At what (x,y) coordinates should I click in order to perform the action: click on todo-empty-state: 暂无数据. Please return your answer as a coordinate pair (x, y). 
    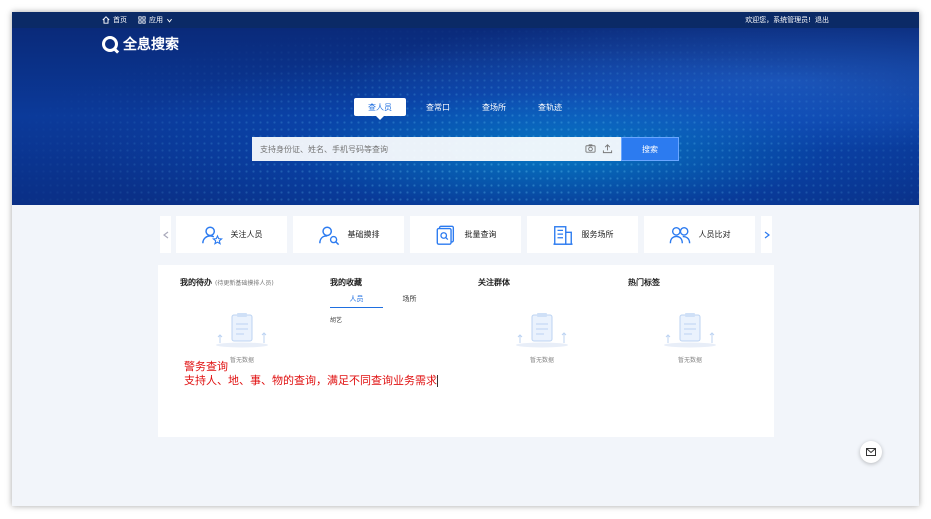
    Looking at the image, I should click on (242, 336).